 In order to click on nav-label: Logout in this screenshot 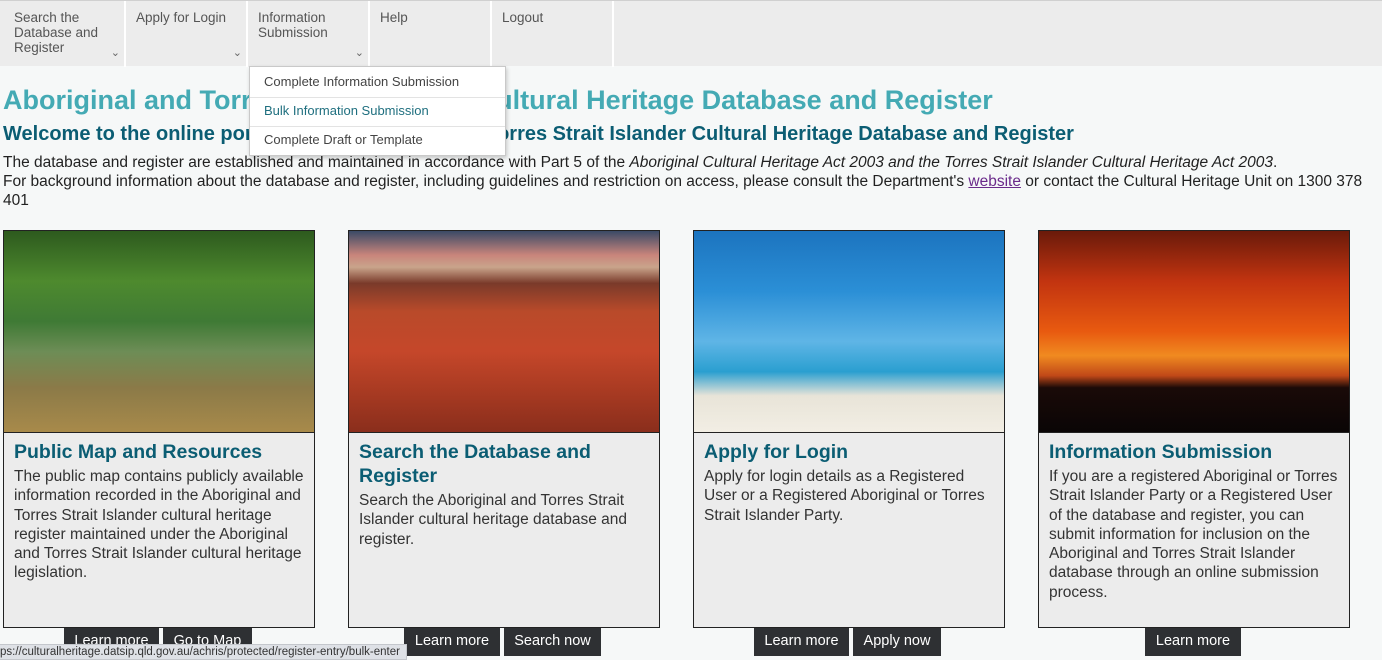, I will do `click(523, 17)`.